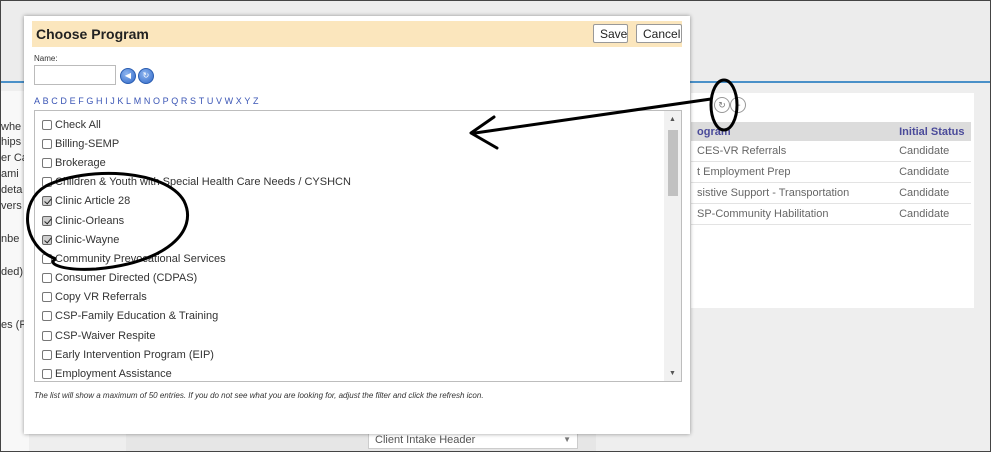 This screenshot has width=991, height=452. Describe the element at coordinates (140, 258) in the screenshot. I see `program-label: Community Prevocational Services` at that location.